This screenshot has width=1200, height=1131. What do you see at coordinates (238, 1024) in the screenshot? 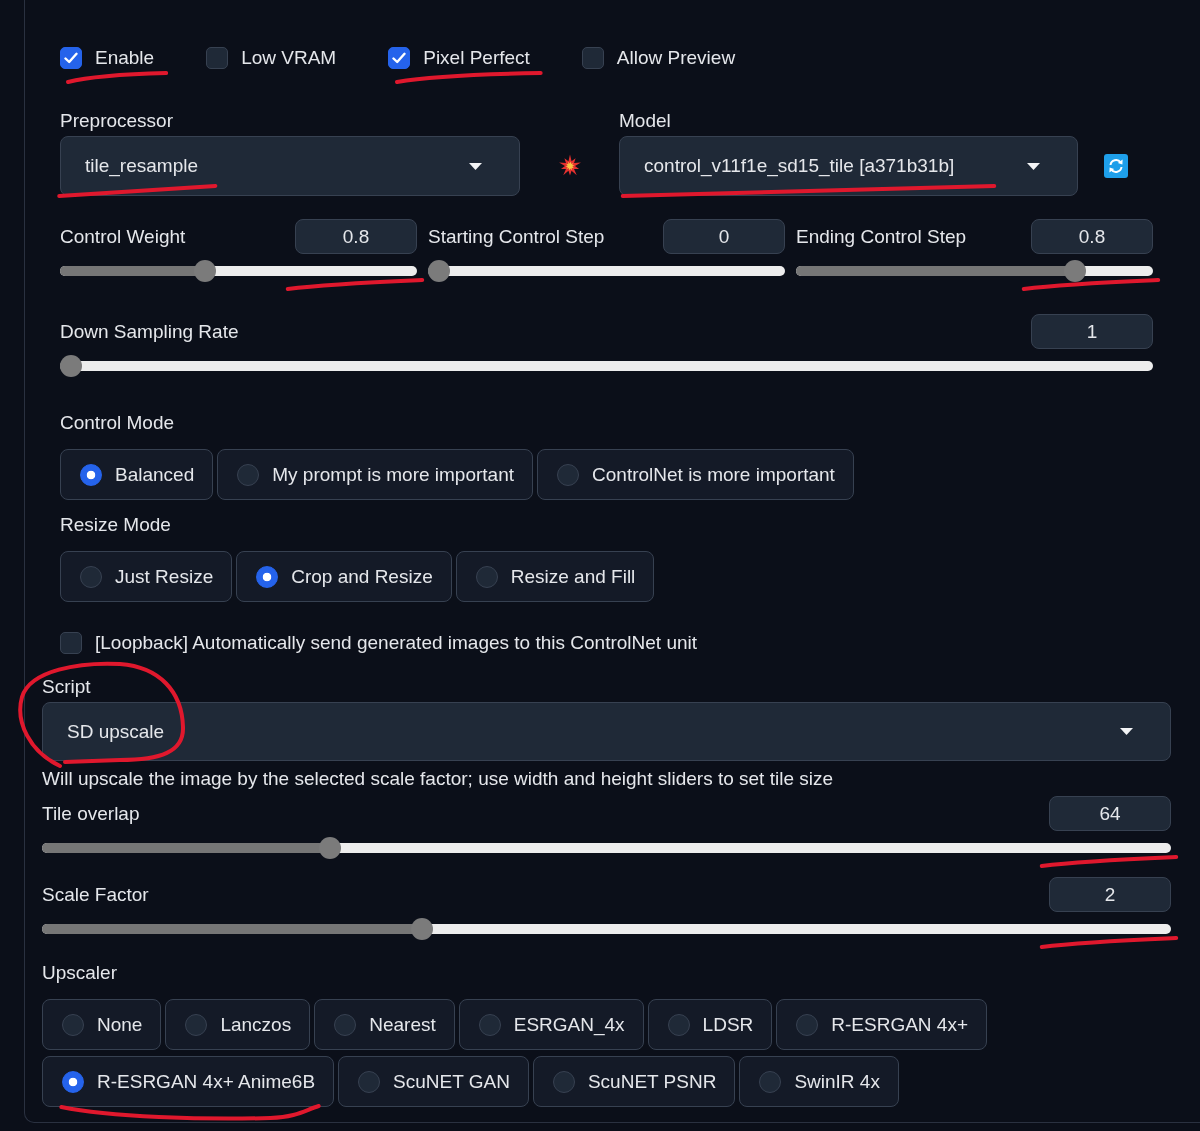
I see `radio-option: Lanczos` at bounding box center [238, 1024].